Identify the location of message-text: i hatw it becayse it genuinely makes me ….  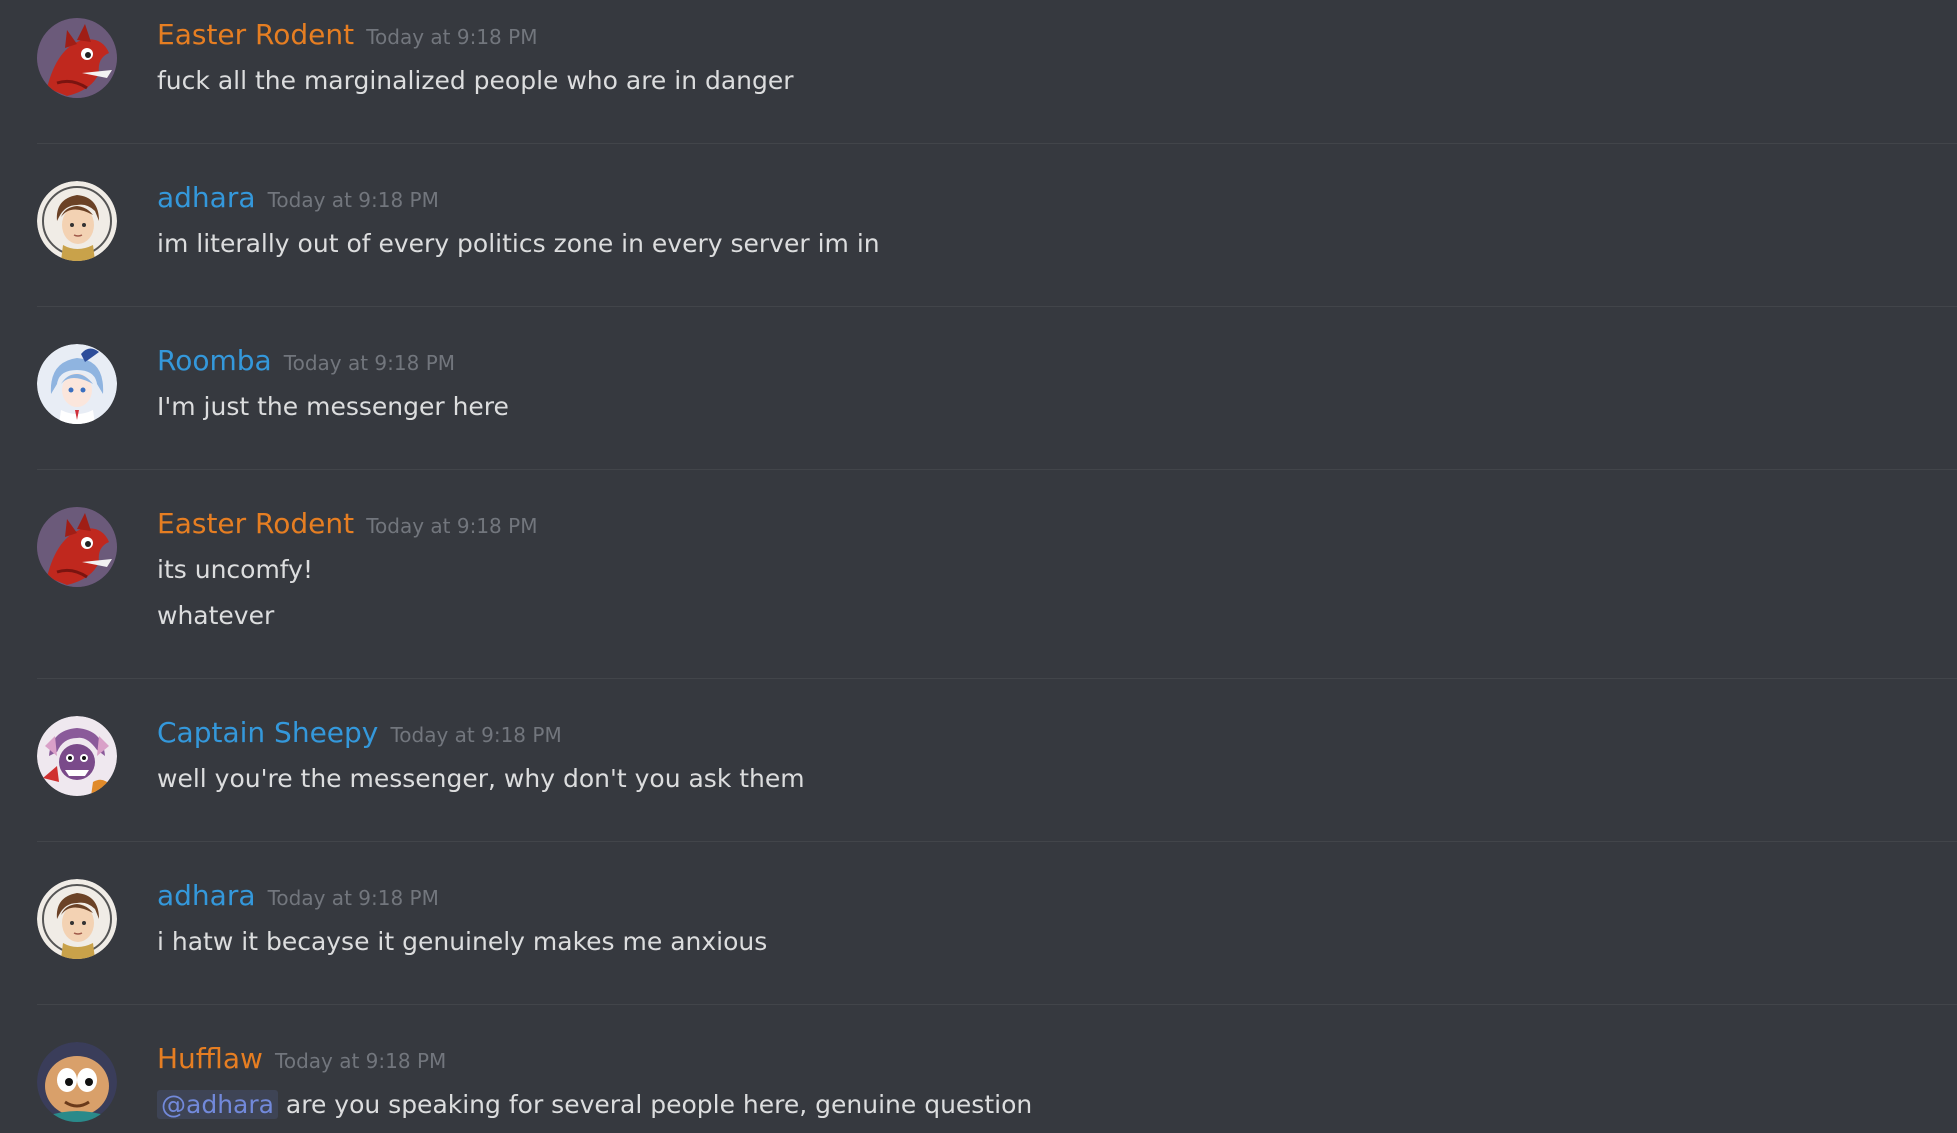
(462, 941).